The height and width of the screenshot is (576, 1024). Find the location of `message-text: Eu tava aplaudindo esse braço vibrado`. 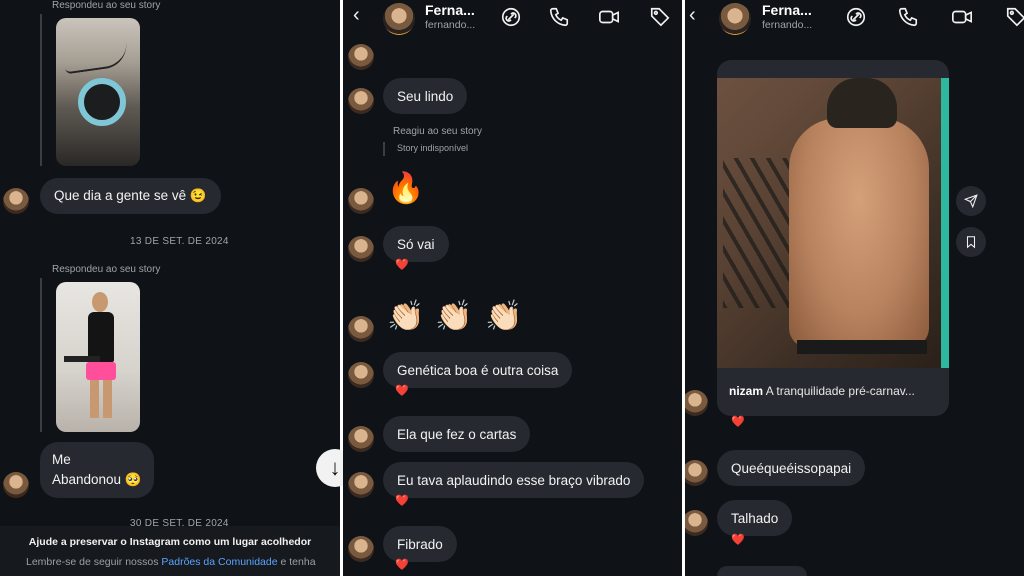

message-text: Eu tava aplaudindo esse braço vibrado is located at coordinates (514, 480).